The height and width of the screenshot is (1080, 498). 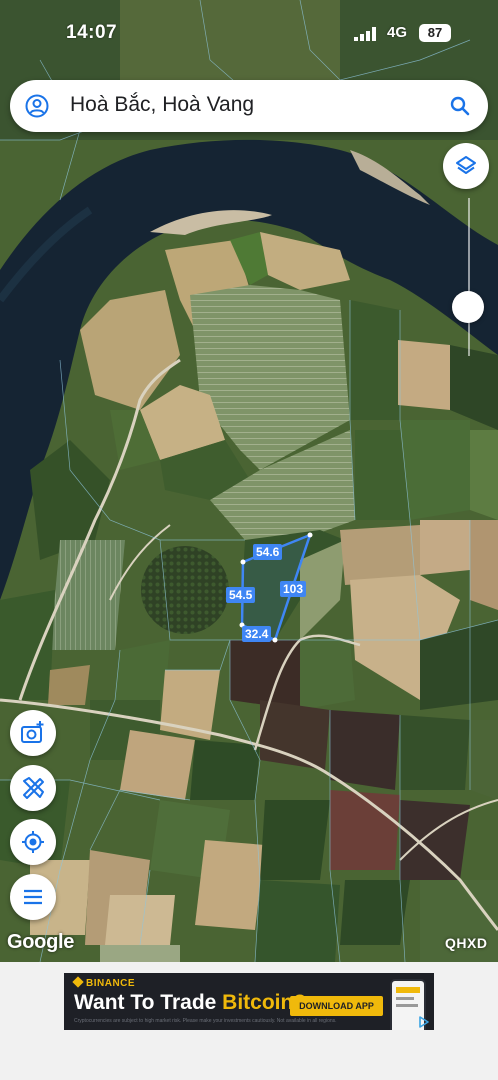 What do you see at coordinates (424, 1022) in the screenshot?
I see `ad-choices-icon` at bounding box center [424, 1022].